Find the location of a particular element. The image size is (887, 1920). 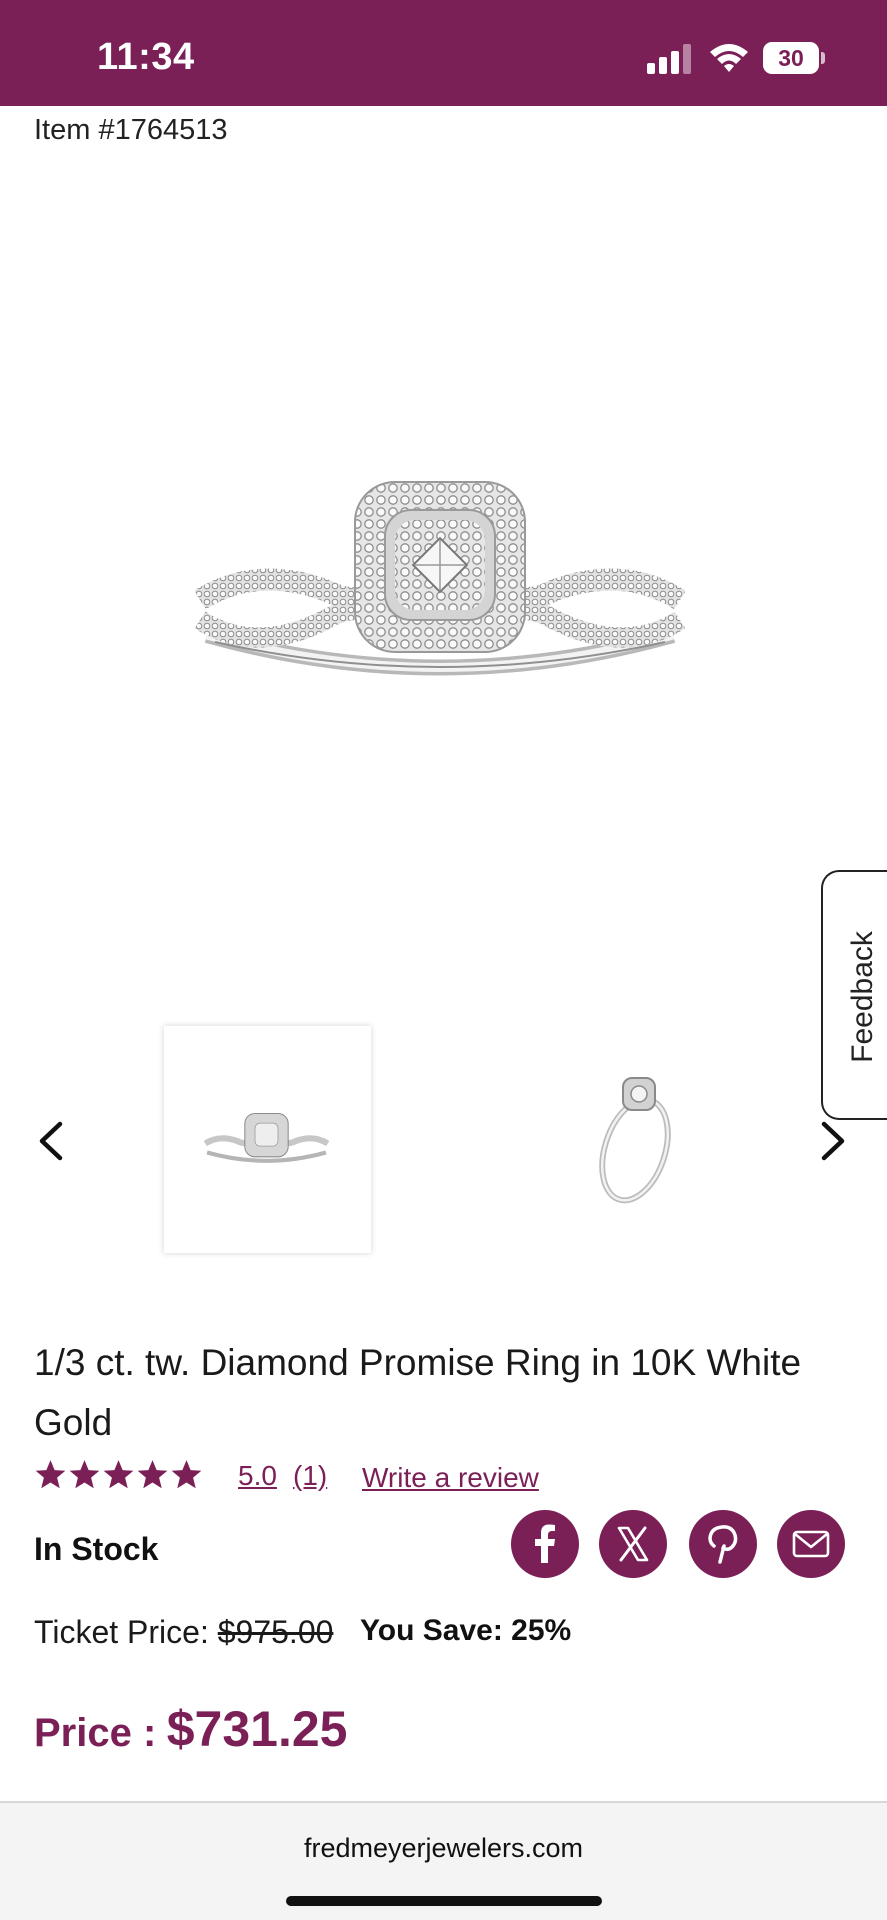

price-row: Price : $731.25 is located at coordinates (191, 1729).